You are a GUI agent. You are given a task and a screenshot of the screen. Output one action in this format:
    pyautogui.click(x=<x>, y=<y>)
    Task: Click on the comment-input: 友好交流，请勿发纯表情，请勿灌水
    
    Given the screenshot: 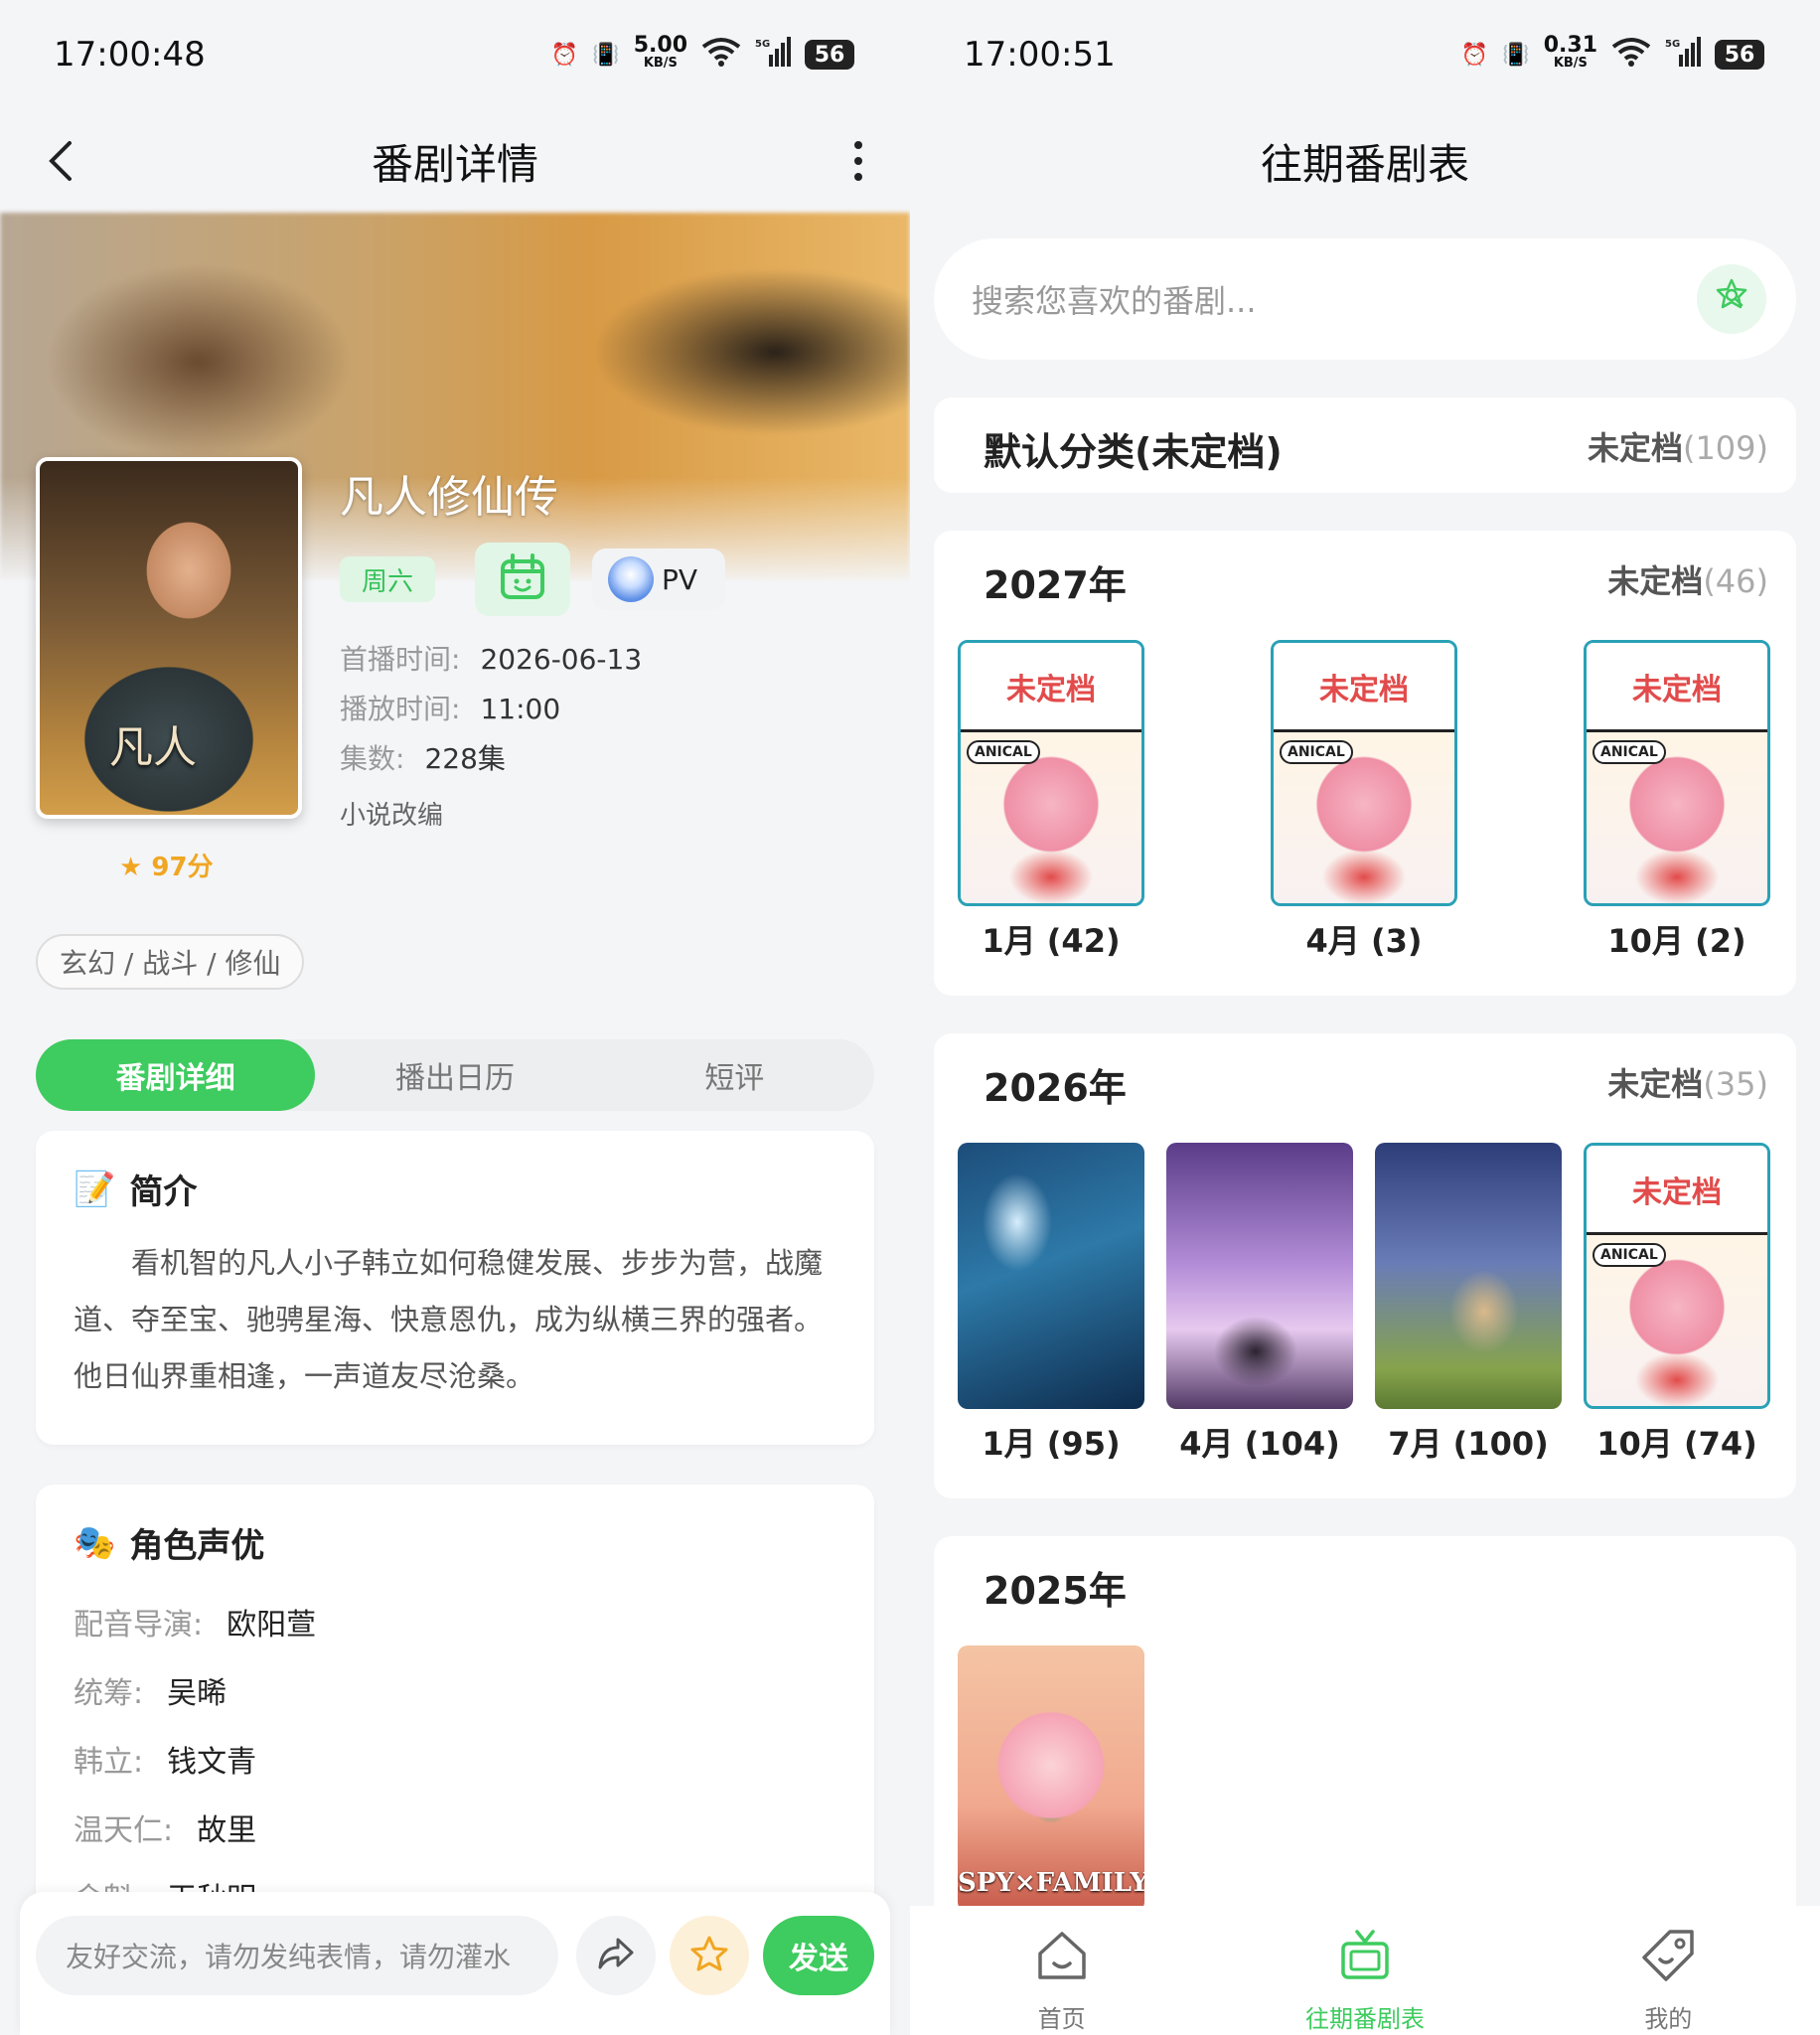 What is the action you would take?
    pyautogui.click(x=297, y=1955)
    